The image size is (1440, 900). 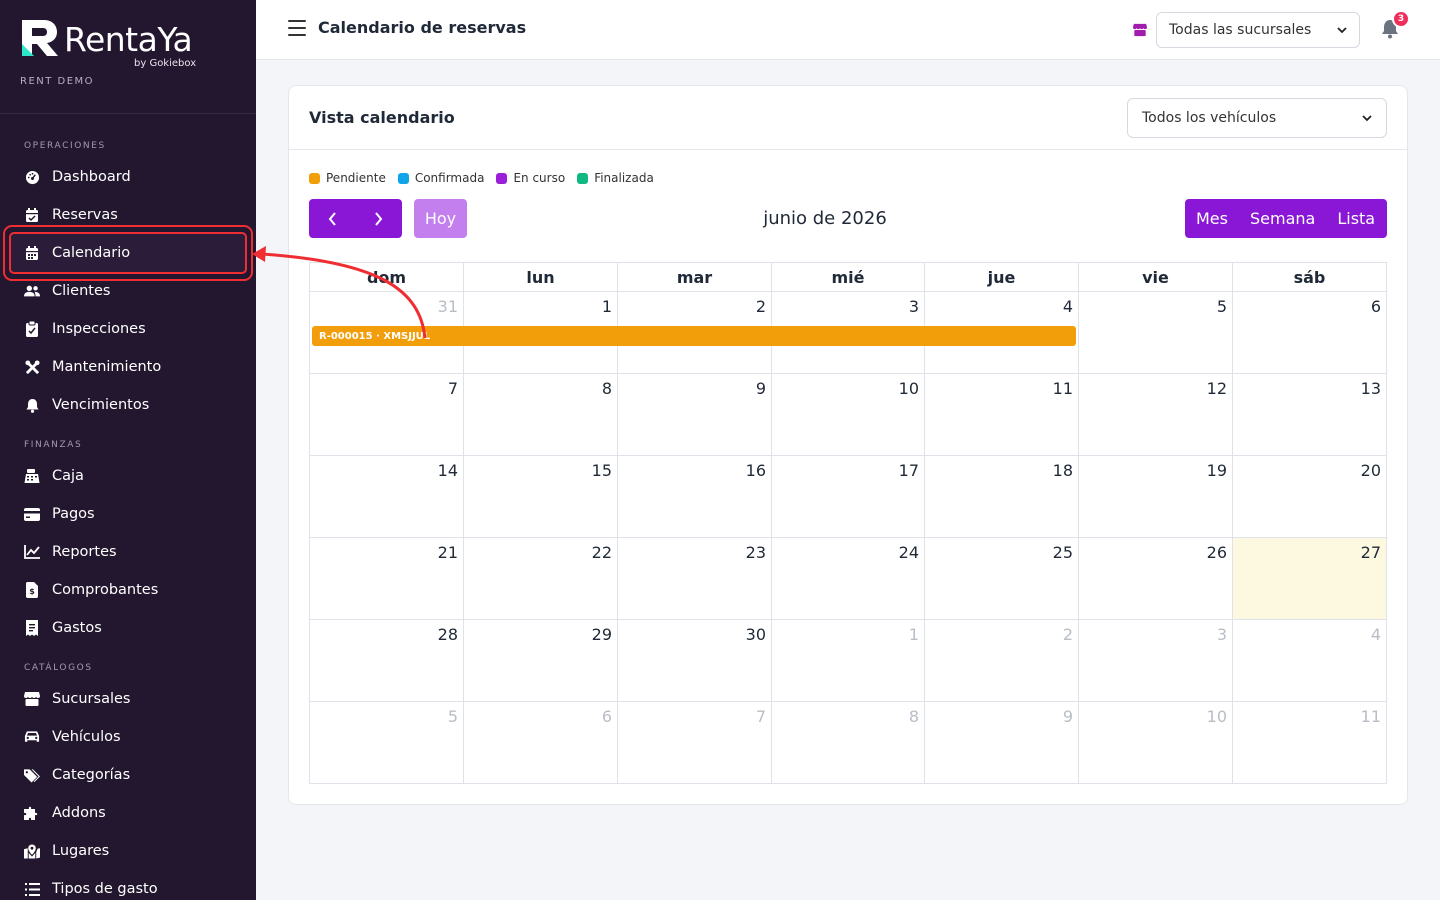 What do you see at coordinates (1217, 552) in the screenshot?
I see `day-number: 26` at bounding box center [1217, 552].